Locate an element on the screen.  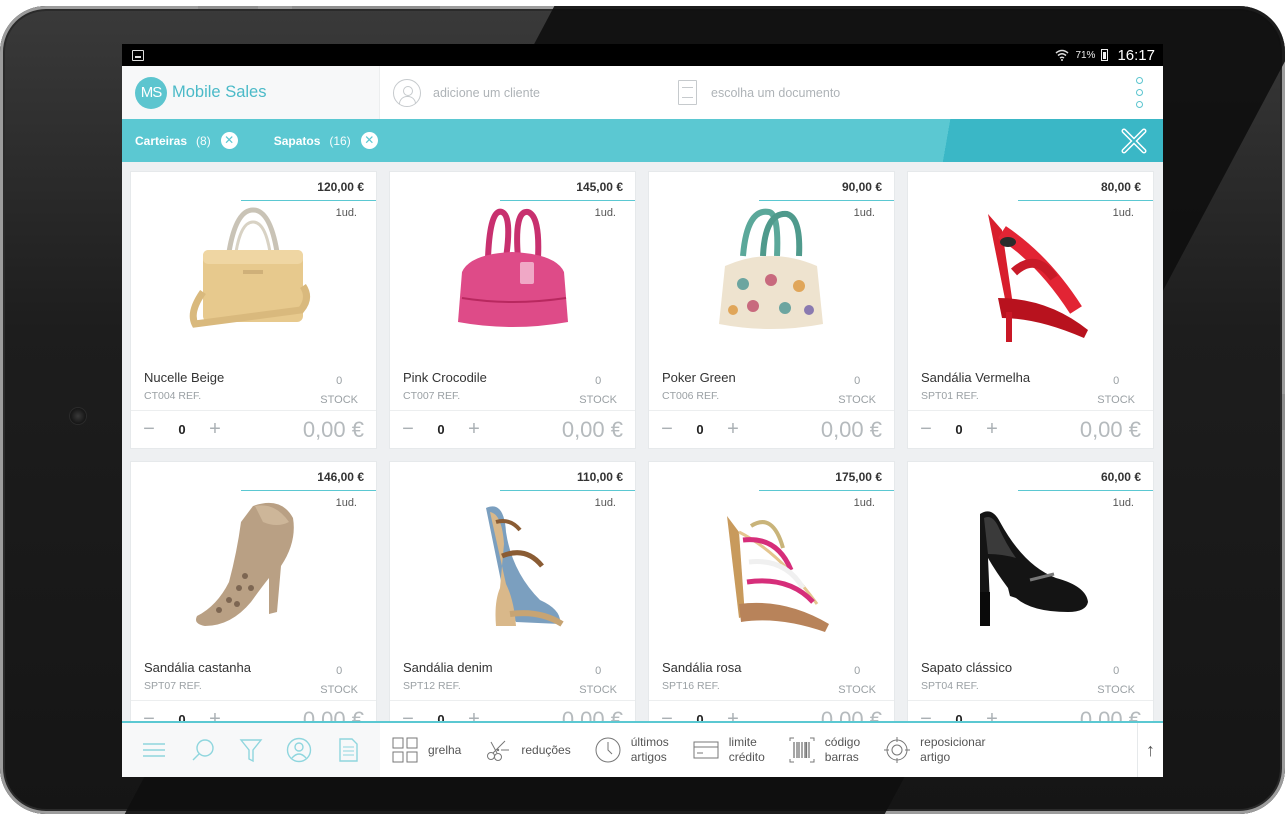
product-name: Pink Crocodile is located at coordinates (445, 377).